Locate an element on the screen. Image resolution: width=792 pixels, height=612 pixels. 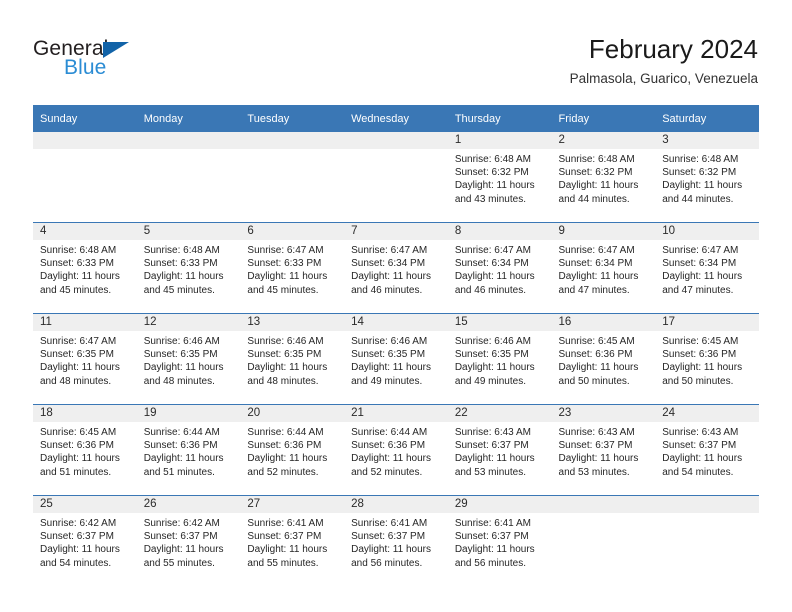
weekday-header-saturday: Saturday is located at coordinates (707, 118).